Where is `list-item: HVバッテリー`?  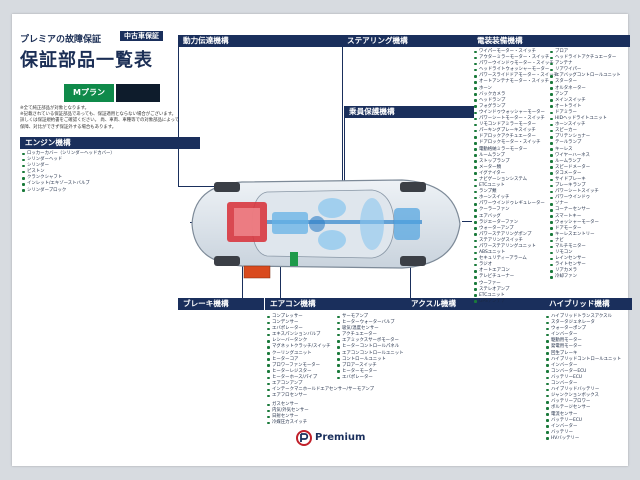
list-item: HVバッテリー is located at coordinates (583, 439).